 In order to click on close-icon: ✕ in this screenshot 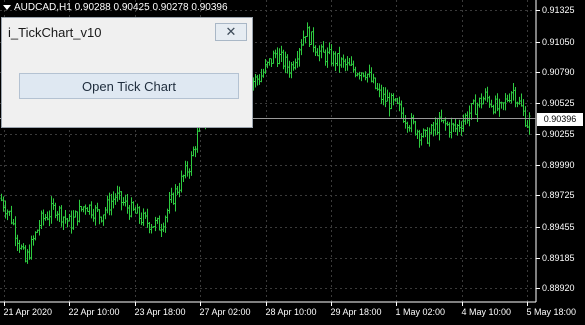, I will do `click(231, 32)`.